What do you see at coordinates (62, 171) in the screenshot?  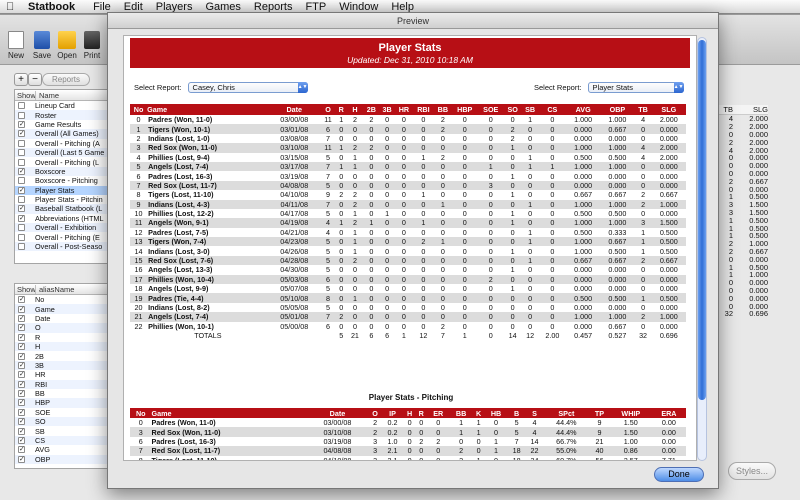 I see `list-item: ✓ Boxscore` at bounding box center [62, 171].